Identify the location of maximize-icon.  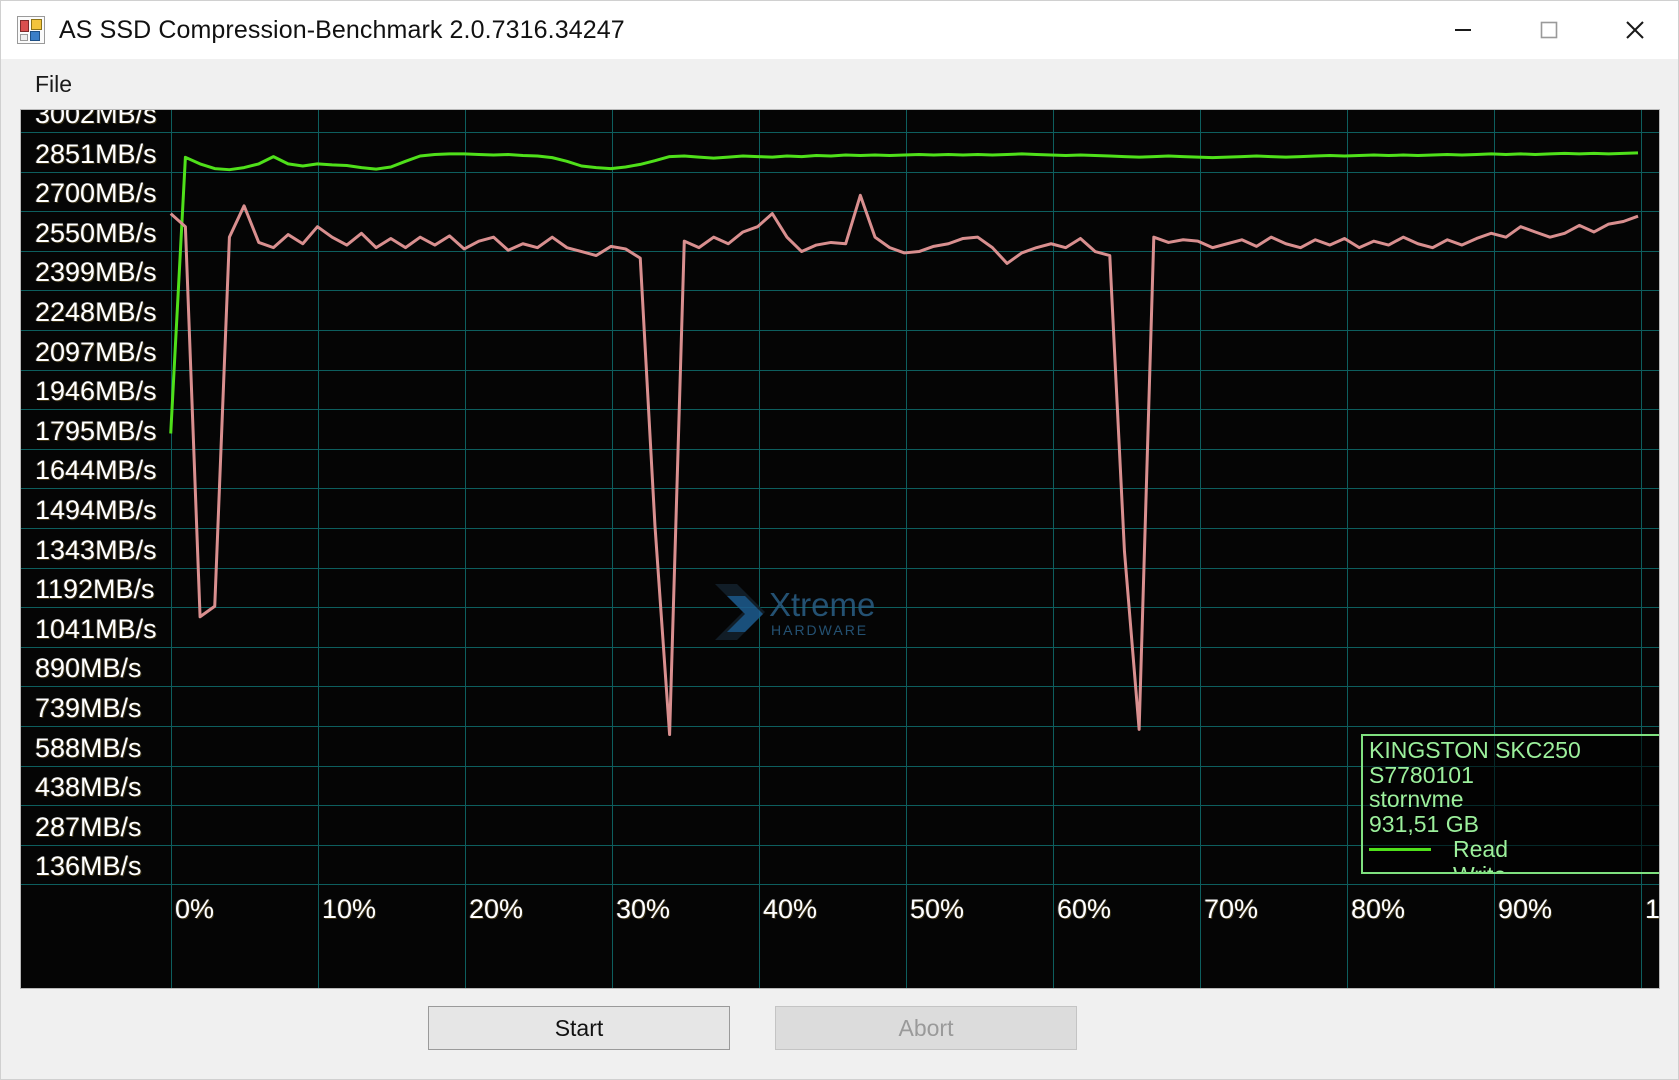
(1549, 30).